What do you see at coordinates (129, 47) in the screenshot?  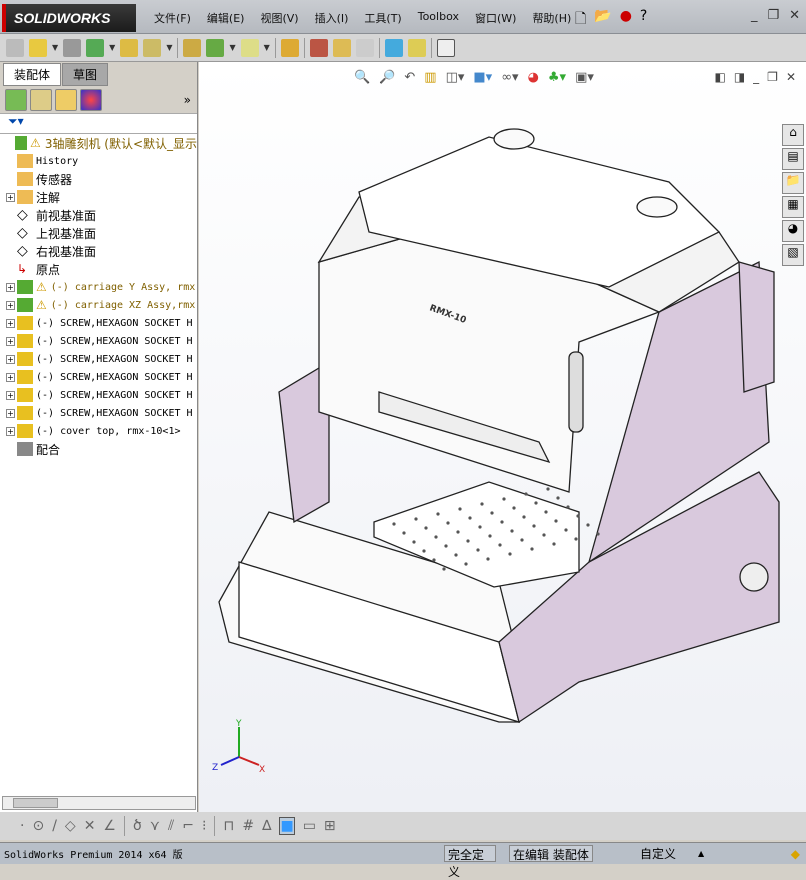 I see `smart-fasteners-icon` at bounding box center [129, 47].